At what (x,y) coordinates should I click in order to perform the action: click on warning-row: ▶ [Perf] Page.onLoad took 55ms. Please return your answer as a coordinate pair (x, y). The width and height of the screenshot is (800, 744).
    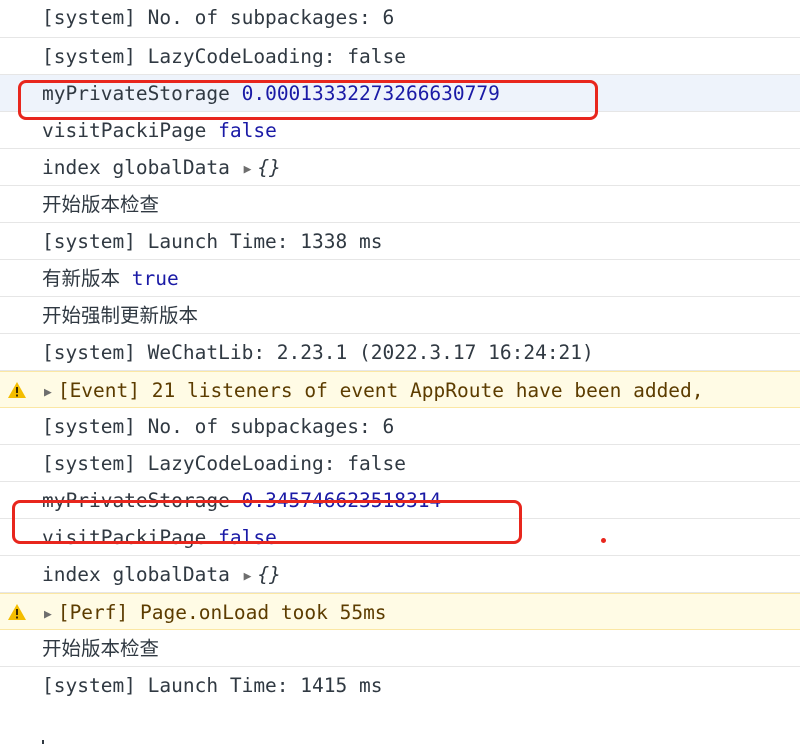
    Looking at the image, I should click on (400, 611).